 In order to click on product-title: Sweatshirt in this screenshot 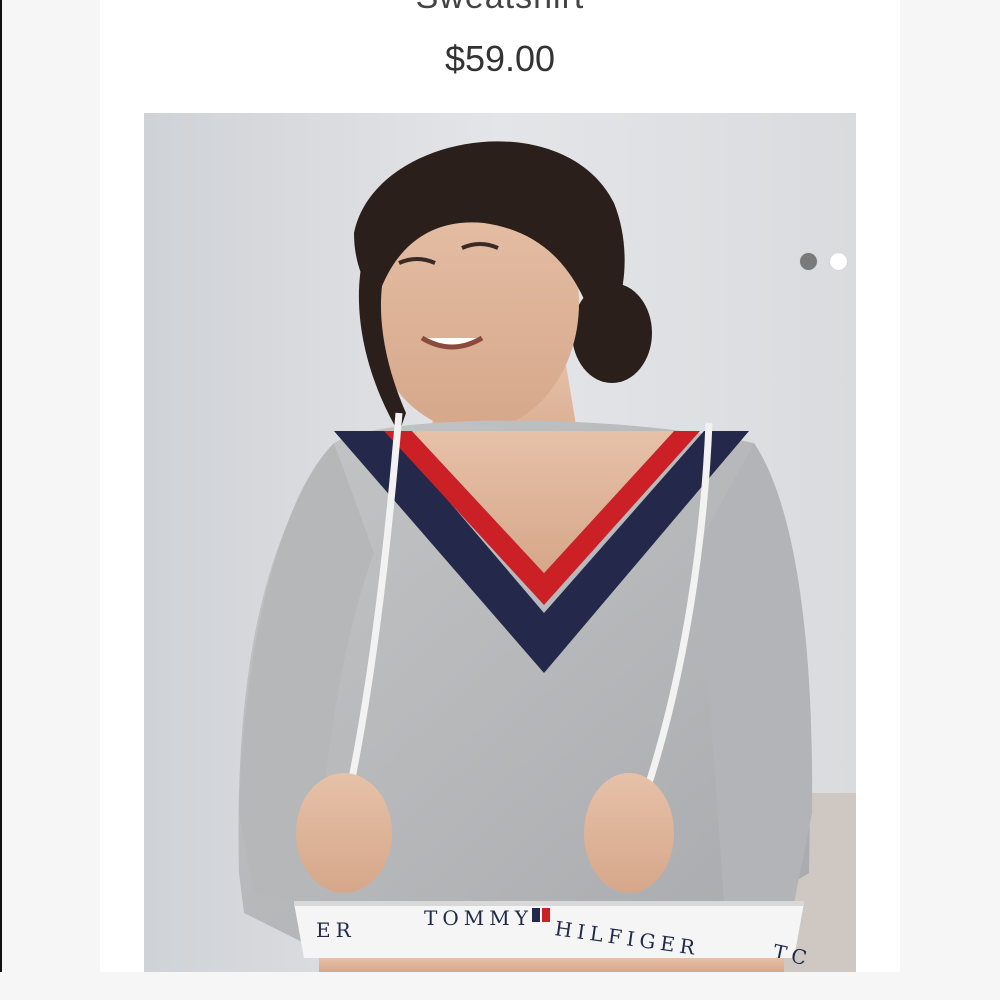, I will do `click(500, 8)`.